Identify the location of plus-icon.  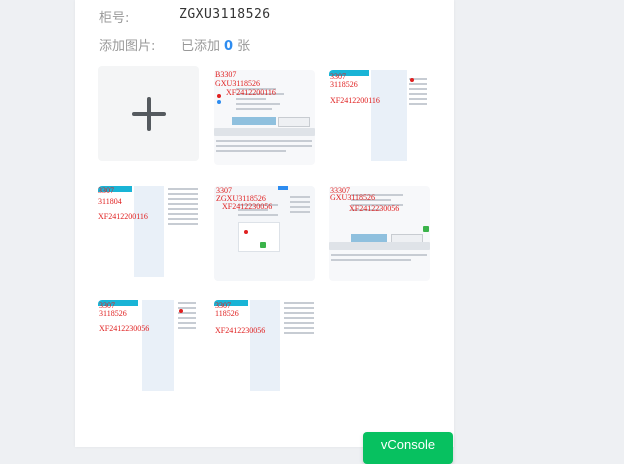
(148, 113).